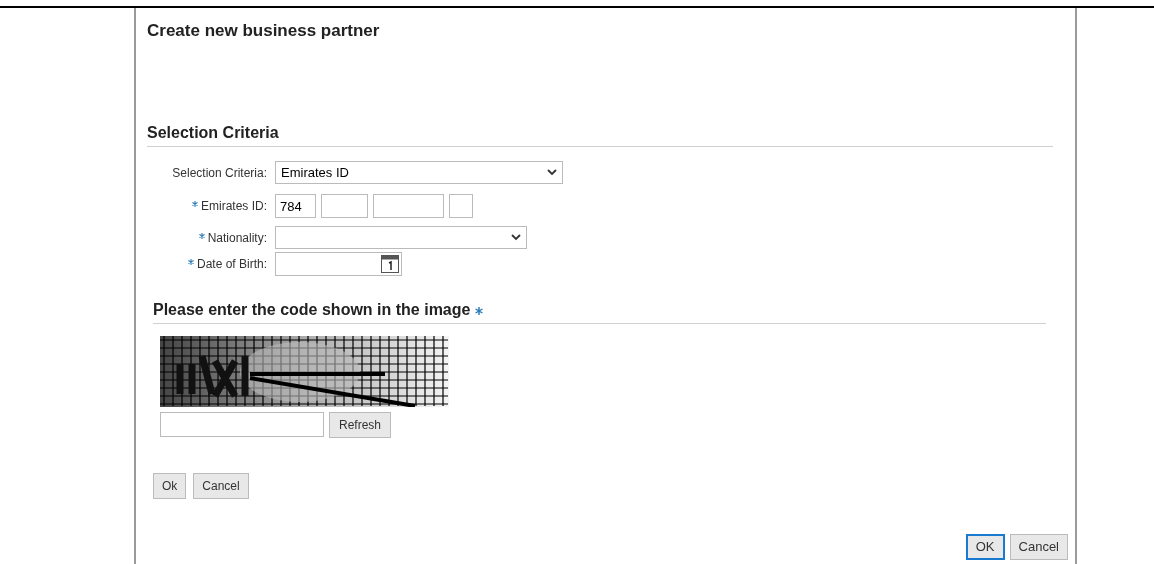 Image resolution: width=1154 pixels, height=564 pixels. What do you see at coordinates (170, 486) in the screenshot?
I see `form-button: Ok` at bounding box center [170, 486].